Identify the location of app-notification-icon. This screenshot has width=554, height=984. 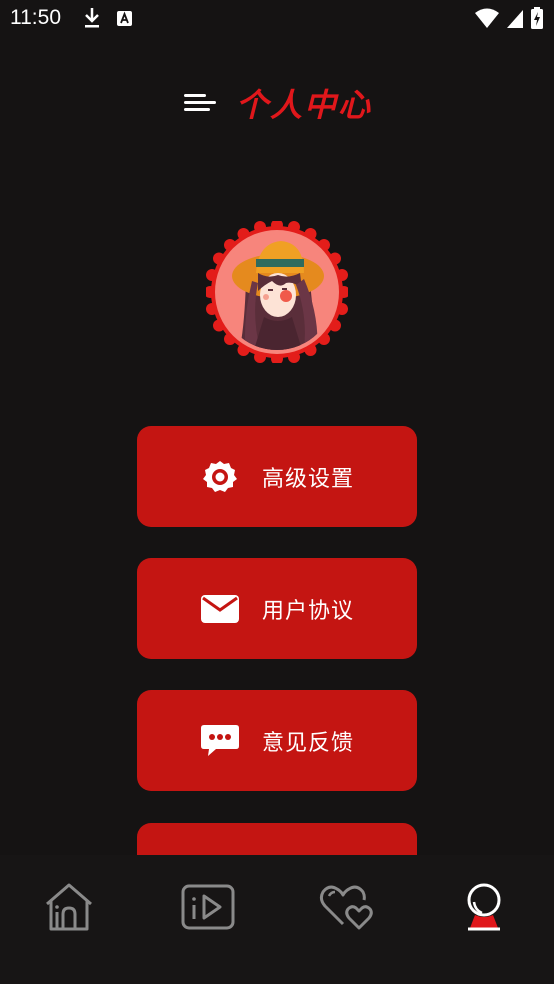
(125, 20).